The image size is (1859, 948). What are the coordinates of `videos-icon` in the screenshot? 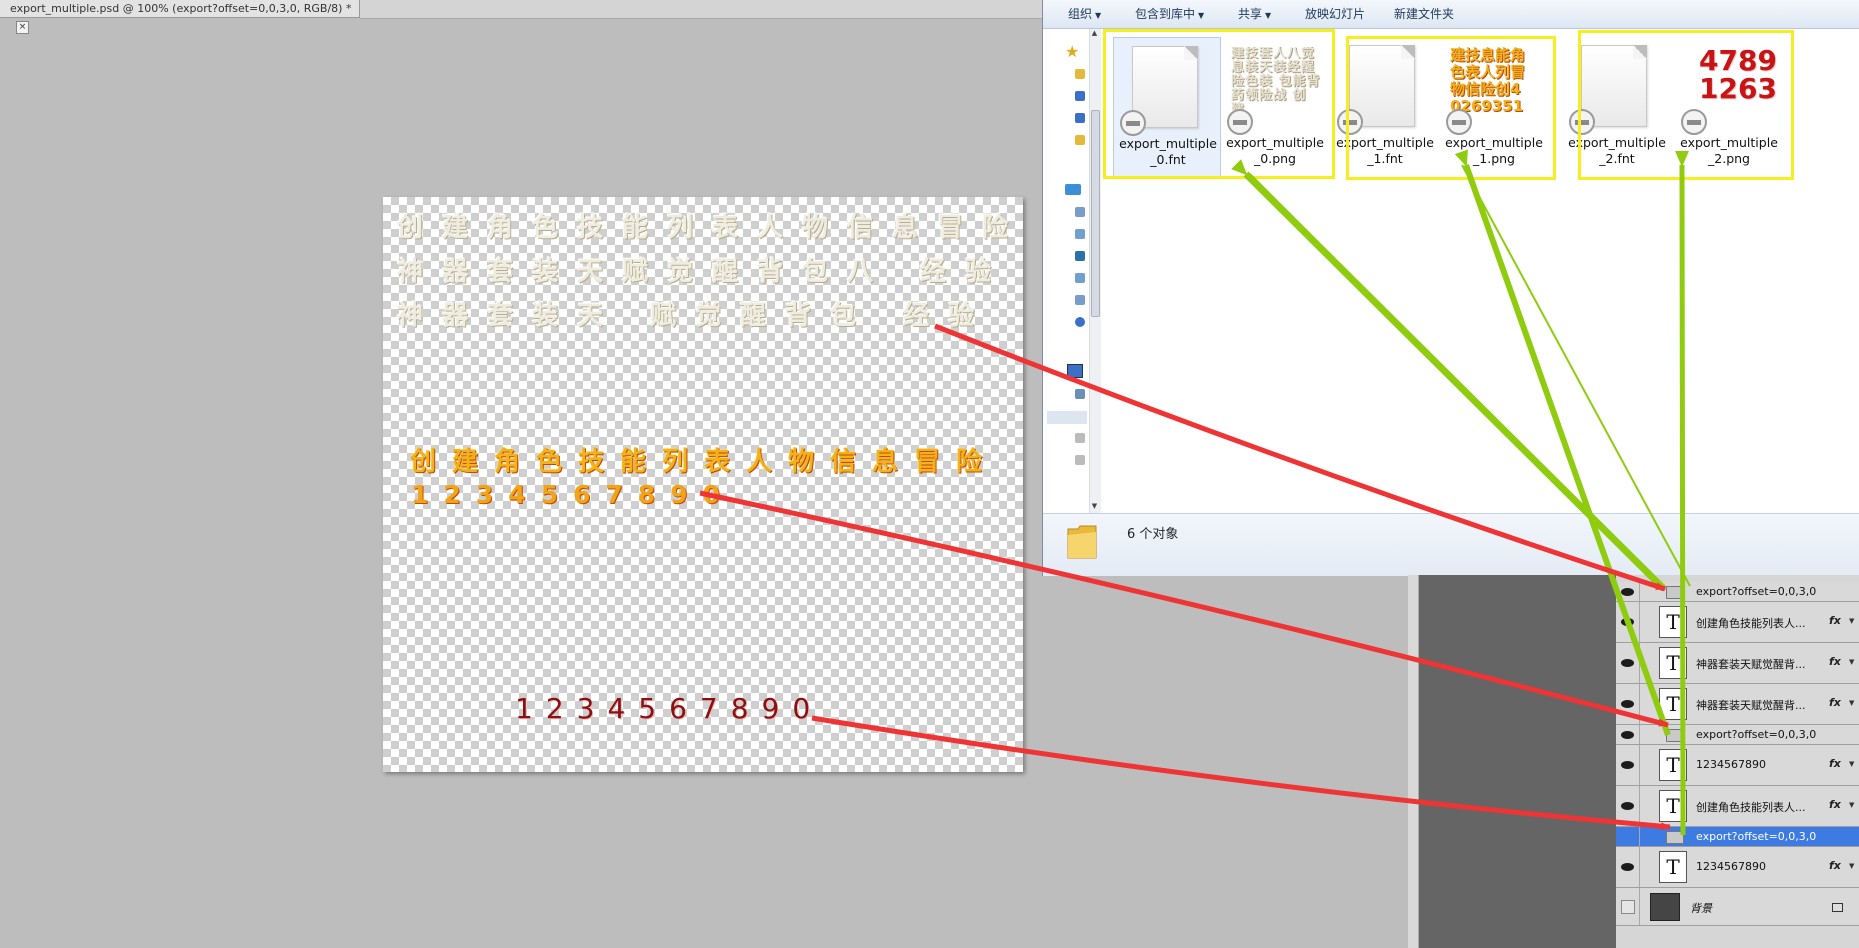 It's located at (1080, 278).